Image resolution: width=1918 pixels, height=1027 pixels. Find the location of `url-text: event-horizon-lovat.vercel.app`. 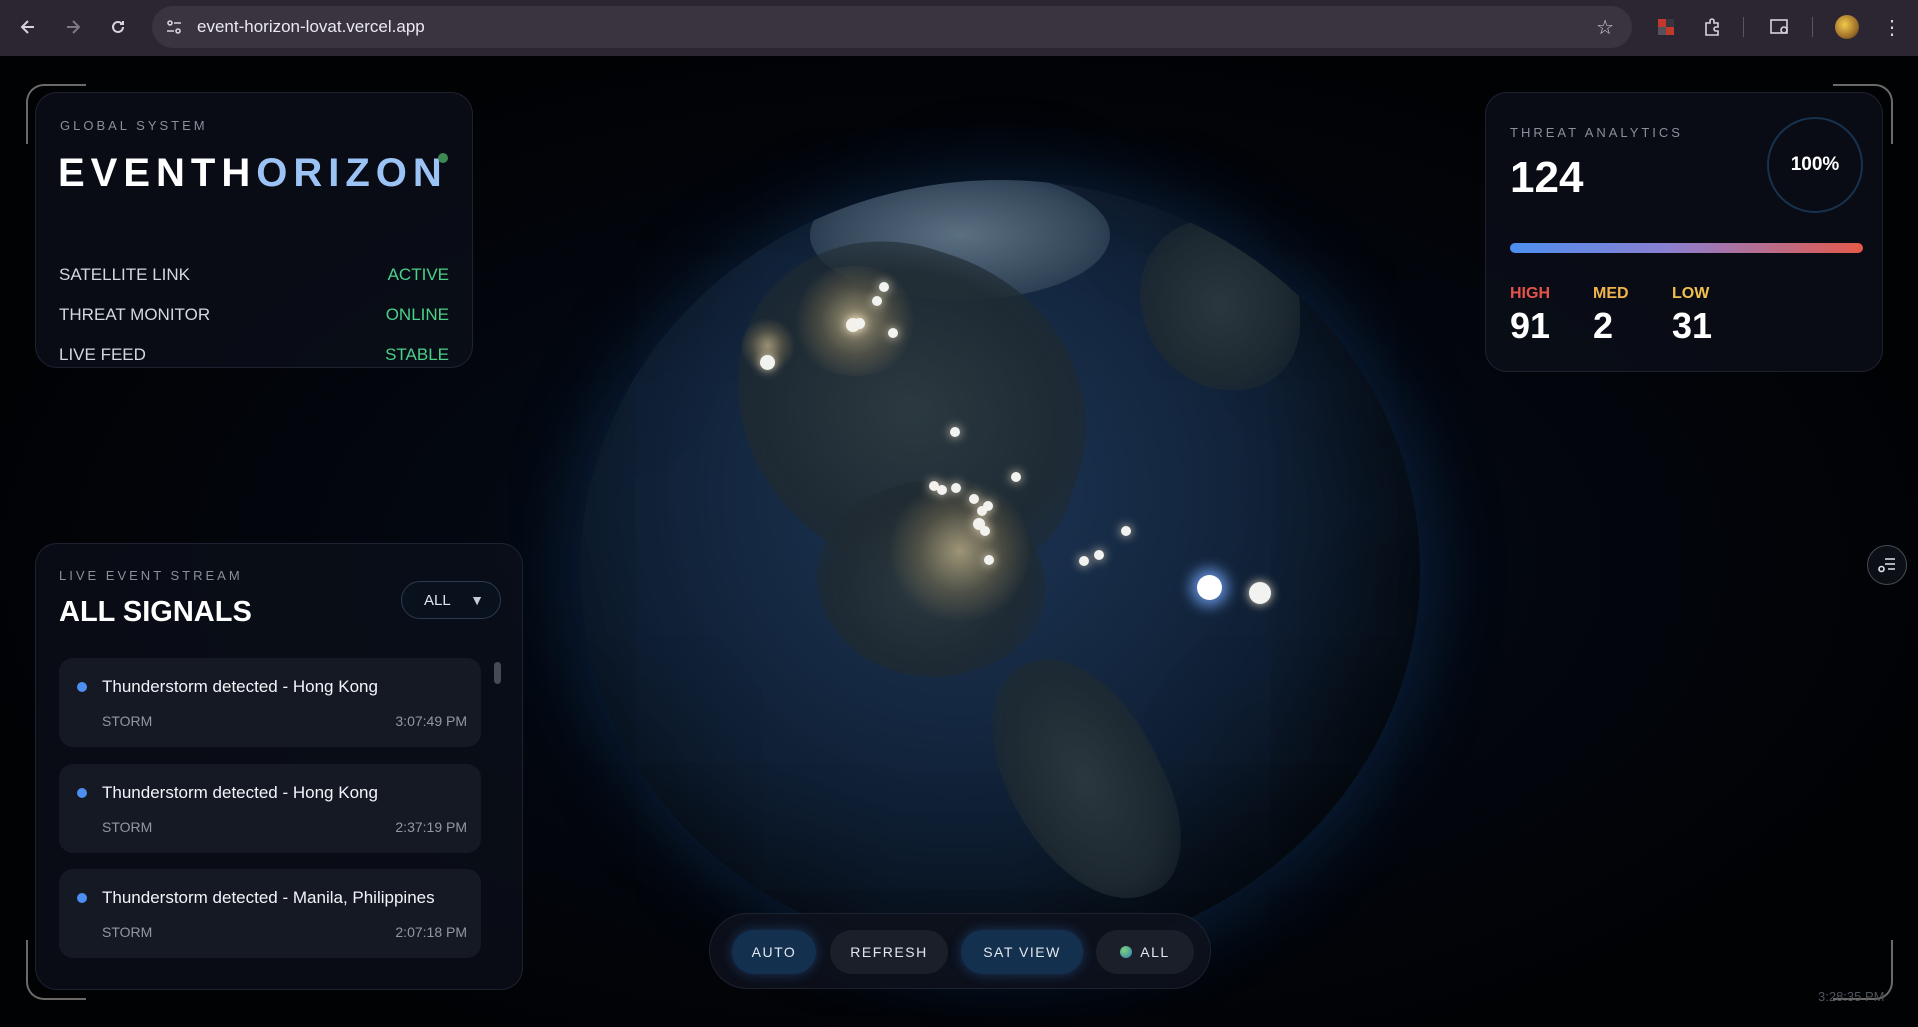

url-text: event-horizon-lovat.vercel.app is located at coordinates (311, 27).